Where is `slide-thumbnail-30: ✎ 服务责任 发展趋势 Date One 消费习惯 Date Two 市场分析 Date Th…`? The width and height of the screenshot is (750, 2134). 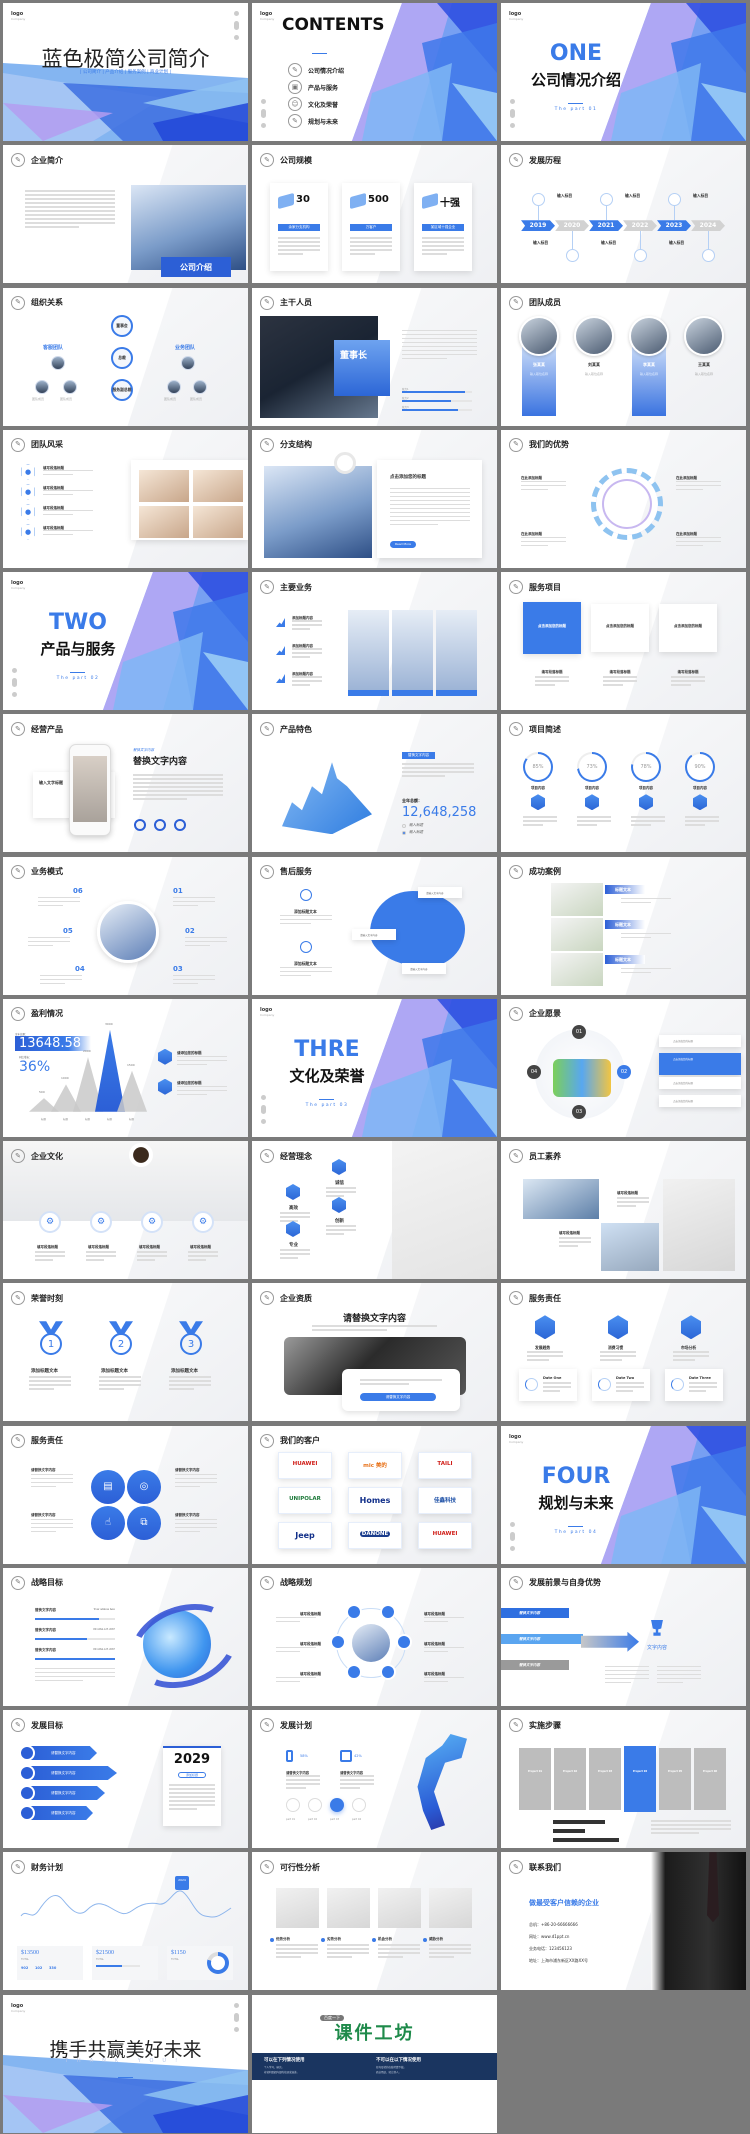
slide-thumbnail-30: ✎ 服务责任 发展趋势 Date One 消费习惯 Date Two 市场分析 Date Th… is located at coordinates (623, 1352).